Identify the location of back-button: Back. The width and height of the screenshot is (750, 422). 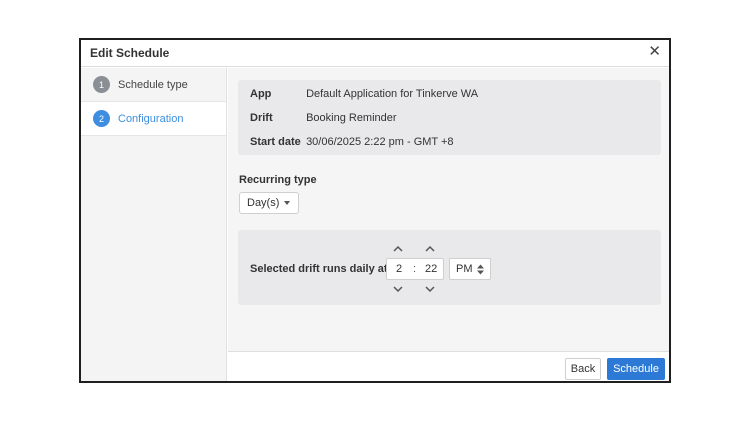
(583, 369).